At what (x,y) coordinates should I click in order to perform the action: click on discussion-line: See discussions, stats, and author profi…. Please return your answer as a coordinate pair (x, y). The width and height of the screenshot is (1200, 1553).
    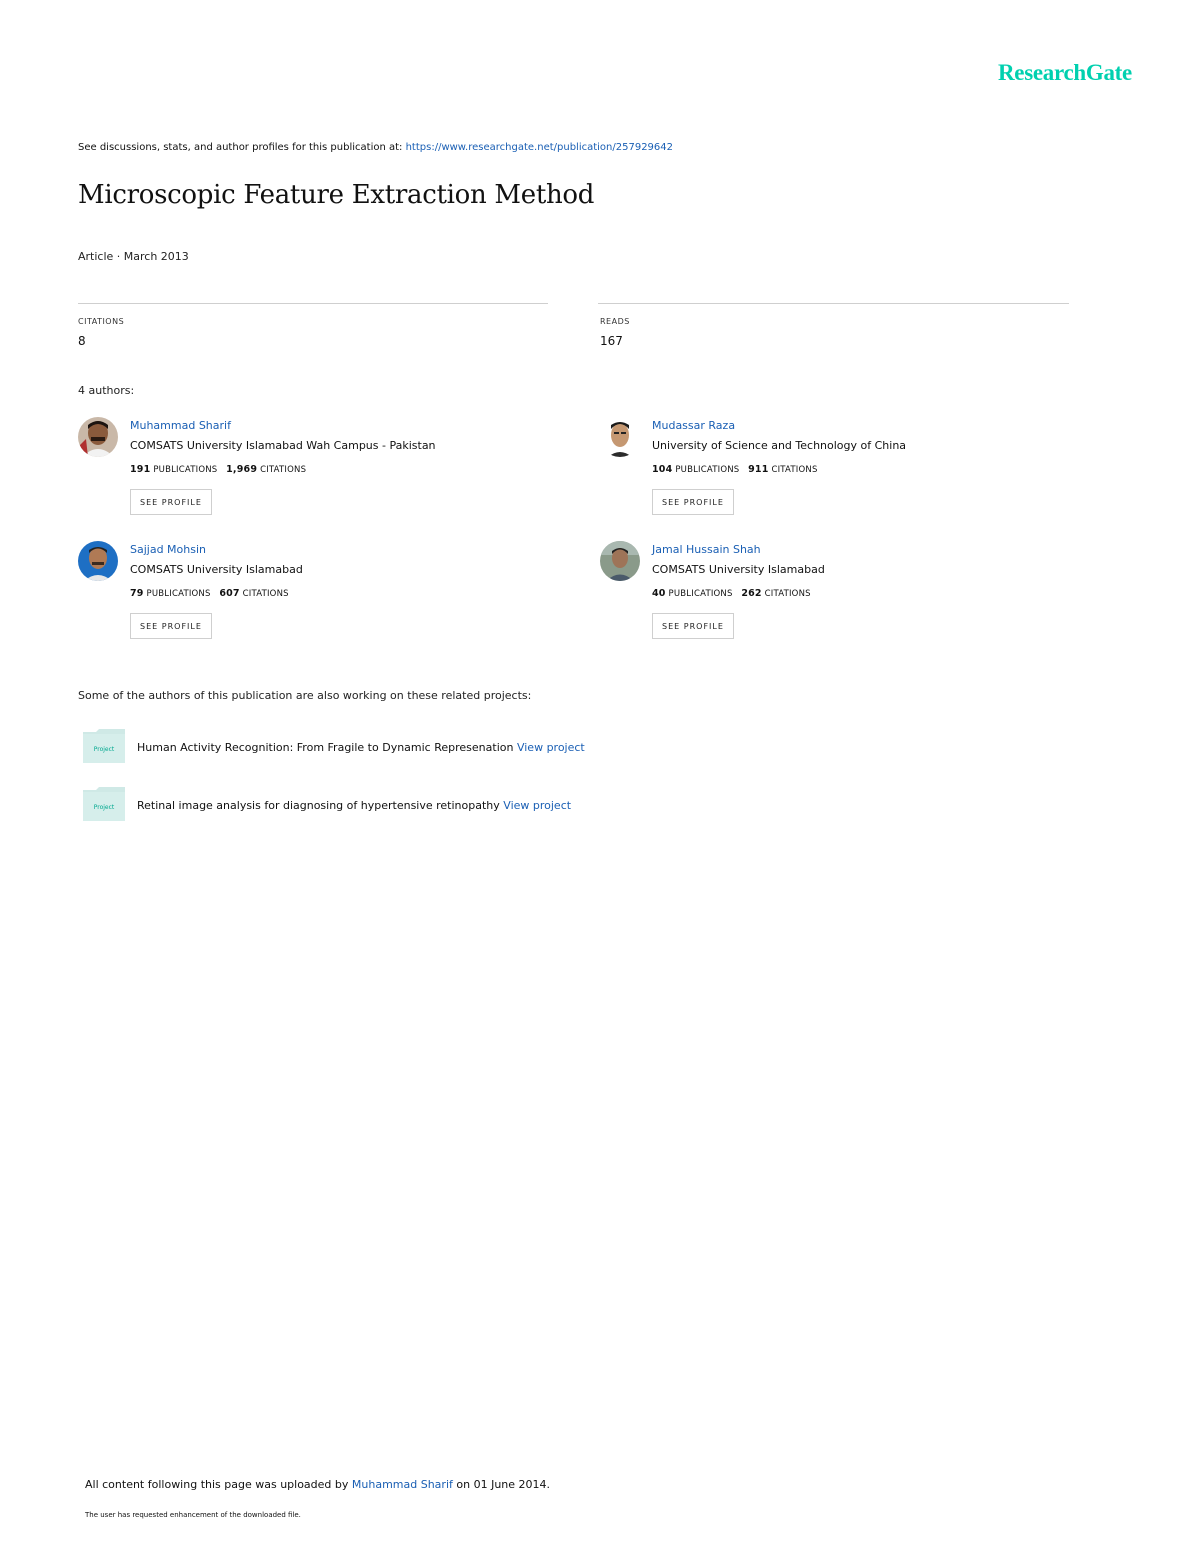
    Looking at the image, I should click on (375, 147).